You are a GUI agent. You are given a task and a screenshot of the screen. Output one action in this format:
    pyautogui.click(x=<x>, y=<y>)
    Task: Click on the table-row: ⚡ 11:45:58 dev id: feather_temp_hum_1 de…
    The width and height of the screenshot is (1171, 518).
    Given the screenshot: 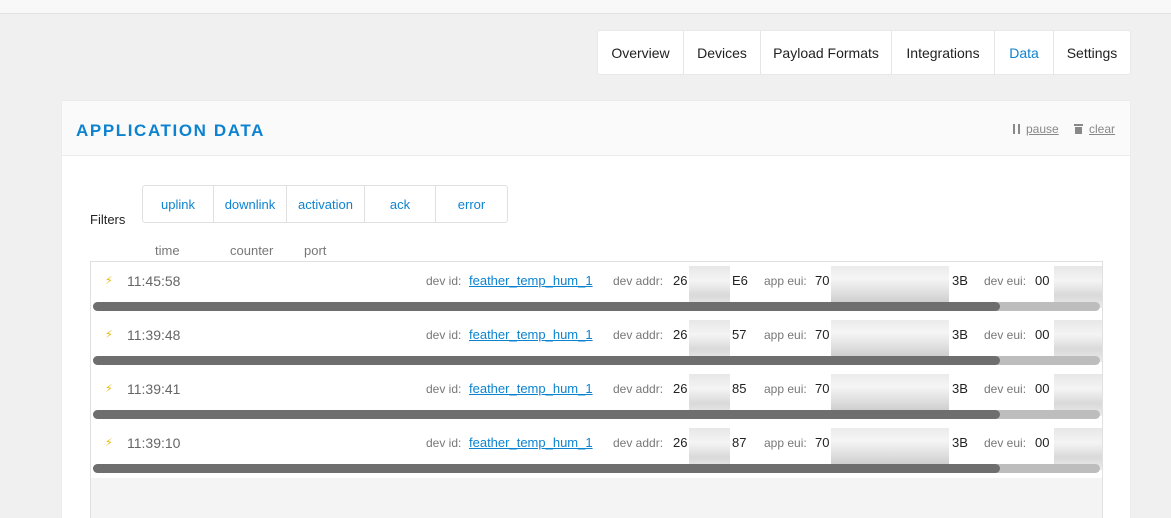 What is the action you would take?
    pyautogui.click(x=596, y=289)
    